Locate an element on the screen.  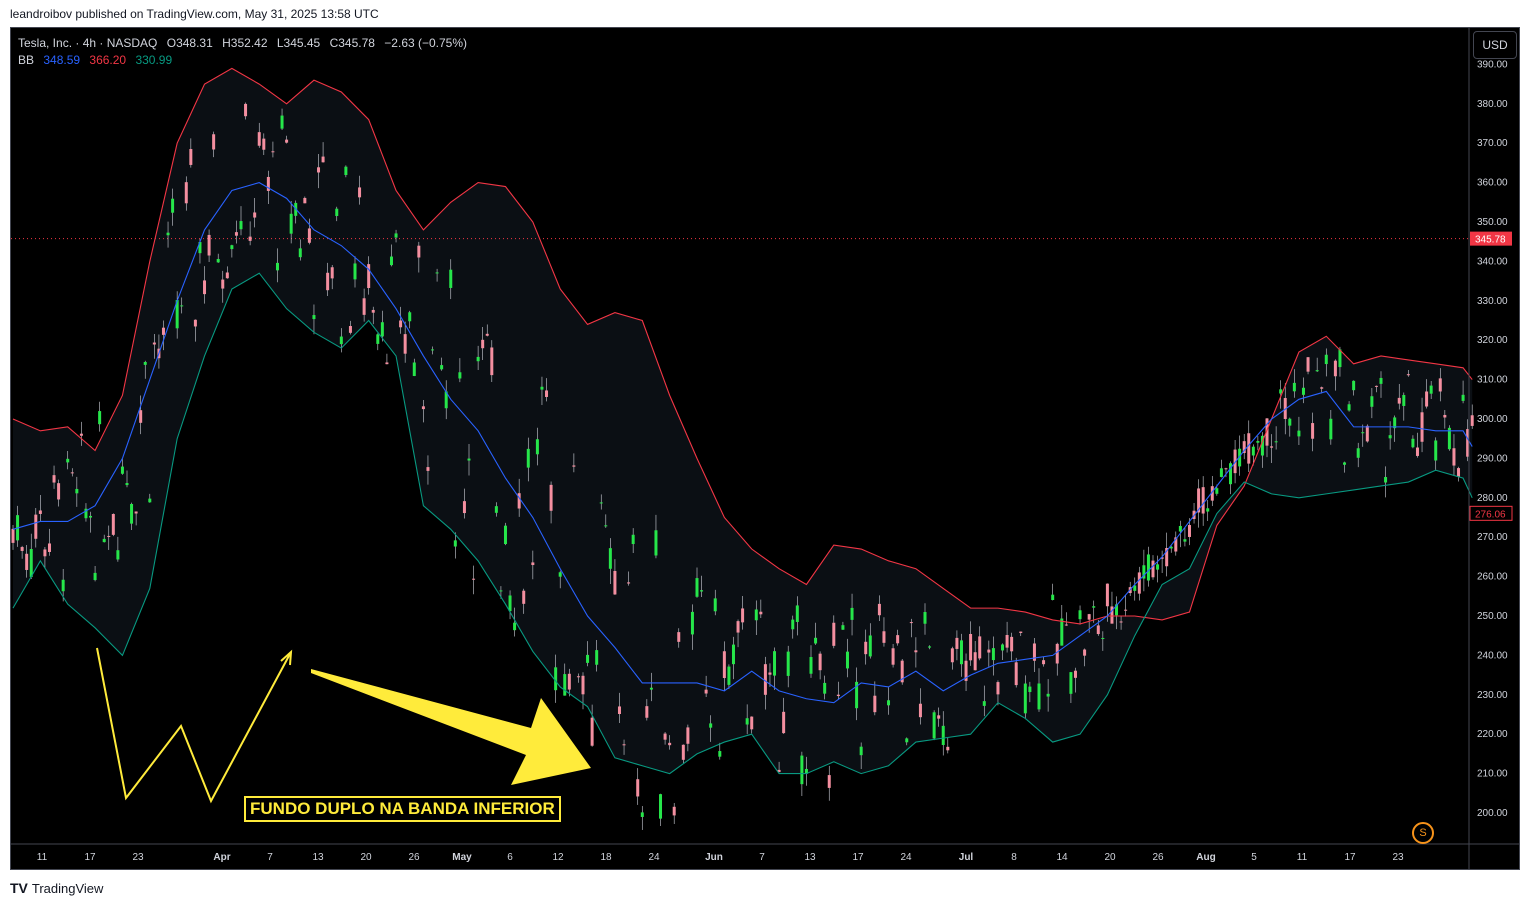
time-tick-label: 17 is located at coordinates (1350, 857).